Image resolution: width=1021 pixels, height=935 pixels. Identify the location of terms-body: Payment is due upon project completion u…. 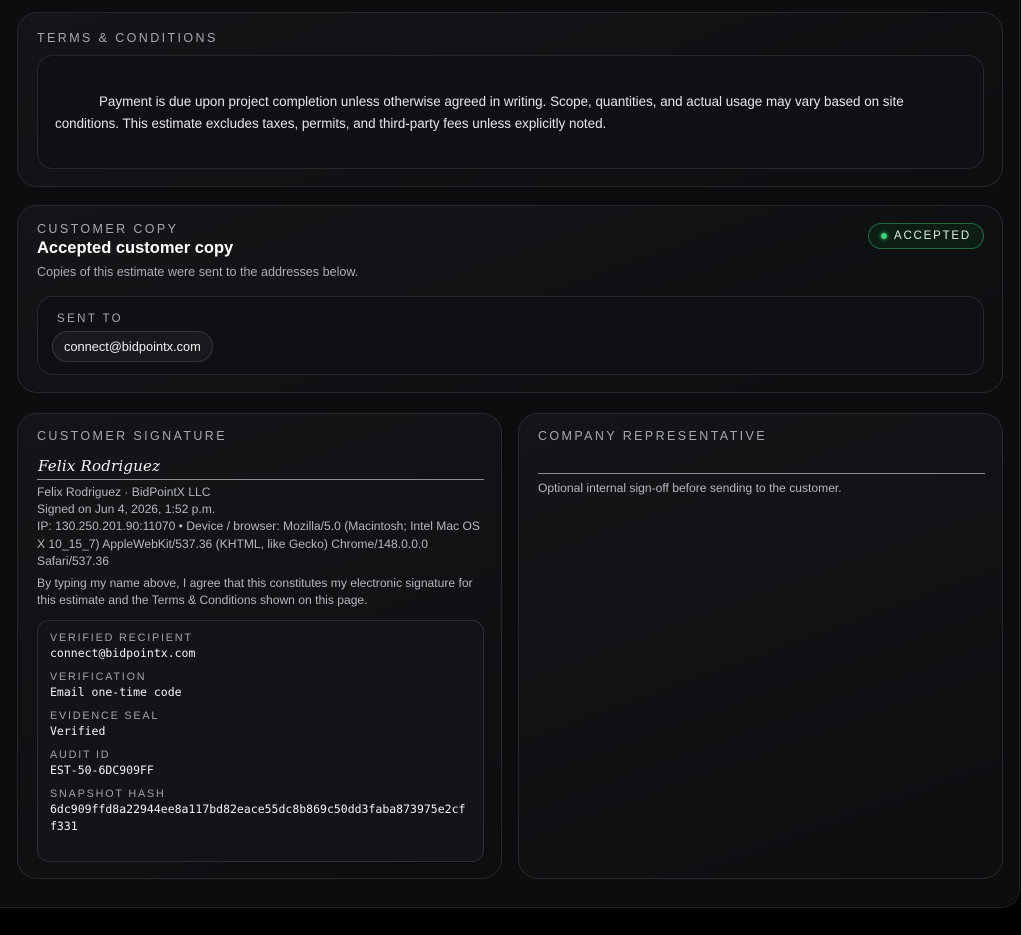
(510, 112).